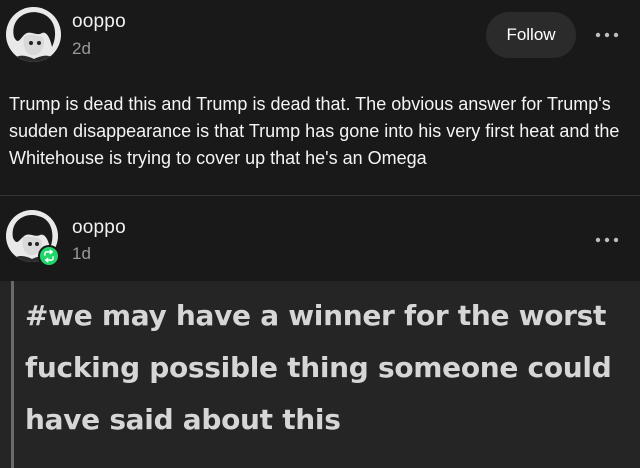 The image size is (640, 468). What do you see at coordinates (81, 49) in the screenshot?
I see `timestamp: 2d` at bounding box center [81, 49].